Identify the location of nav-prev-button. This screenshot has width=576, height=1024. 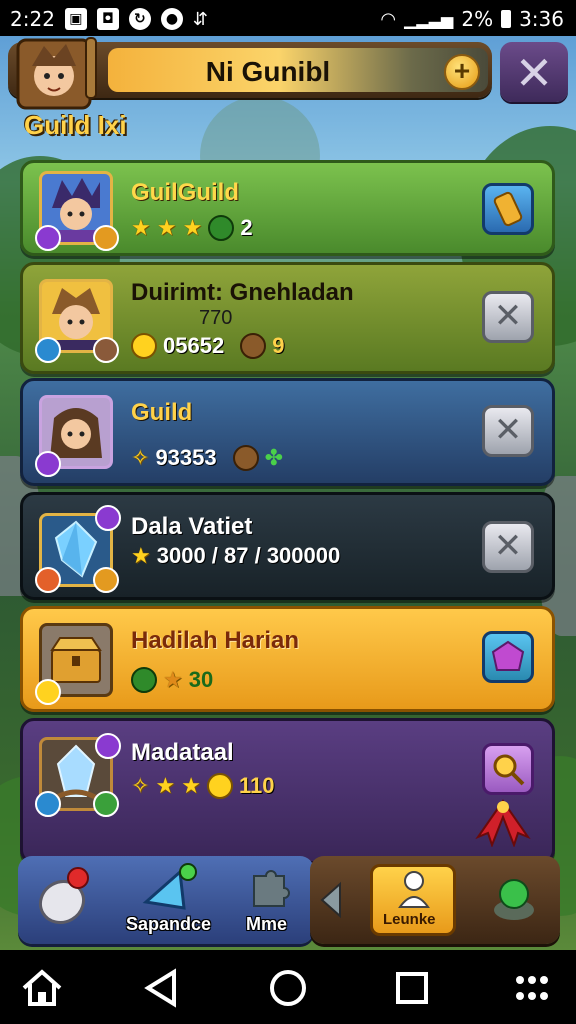
(331, 900).